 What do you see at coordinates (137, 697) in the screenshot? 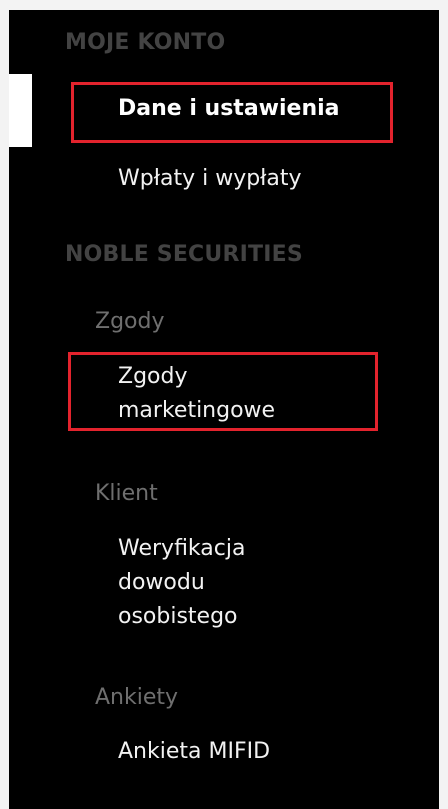
I see `group-label-surveys: Ankiety` at bounding box center [137, 697].